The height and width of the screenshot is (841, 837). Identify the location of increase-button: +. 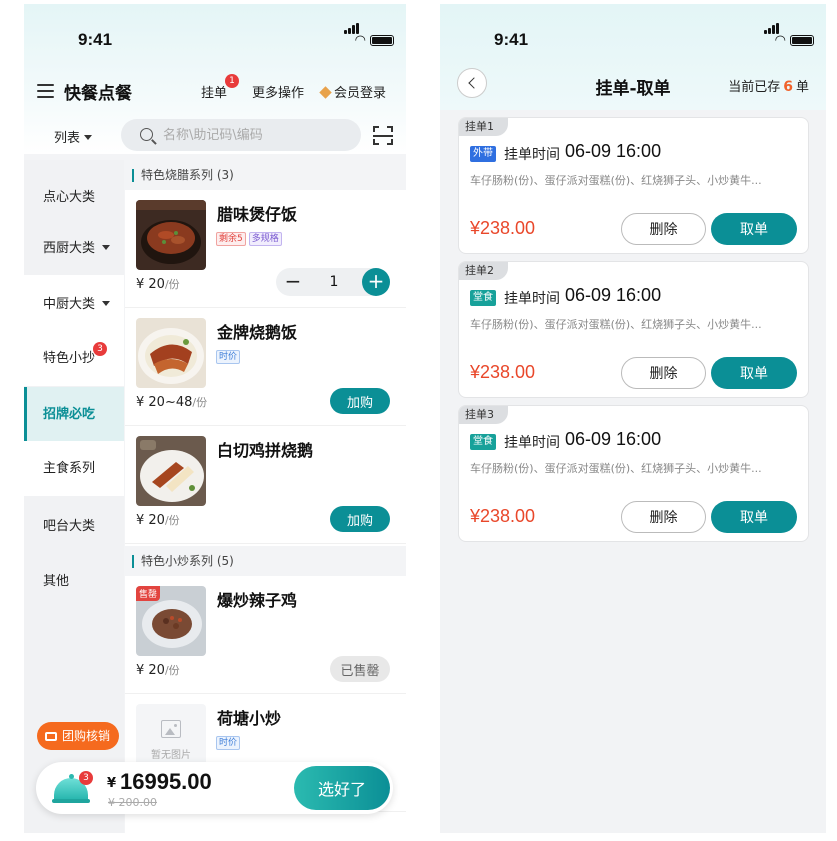
(376, 282).